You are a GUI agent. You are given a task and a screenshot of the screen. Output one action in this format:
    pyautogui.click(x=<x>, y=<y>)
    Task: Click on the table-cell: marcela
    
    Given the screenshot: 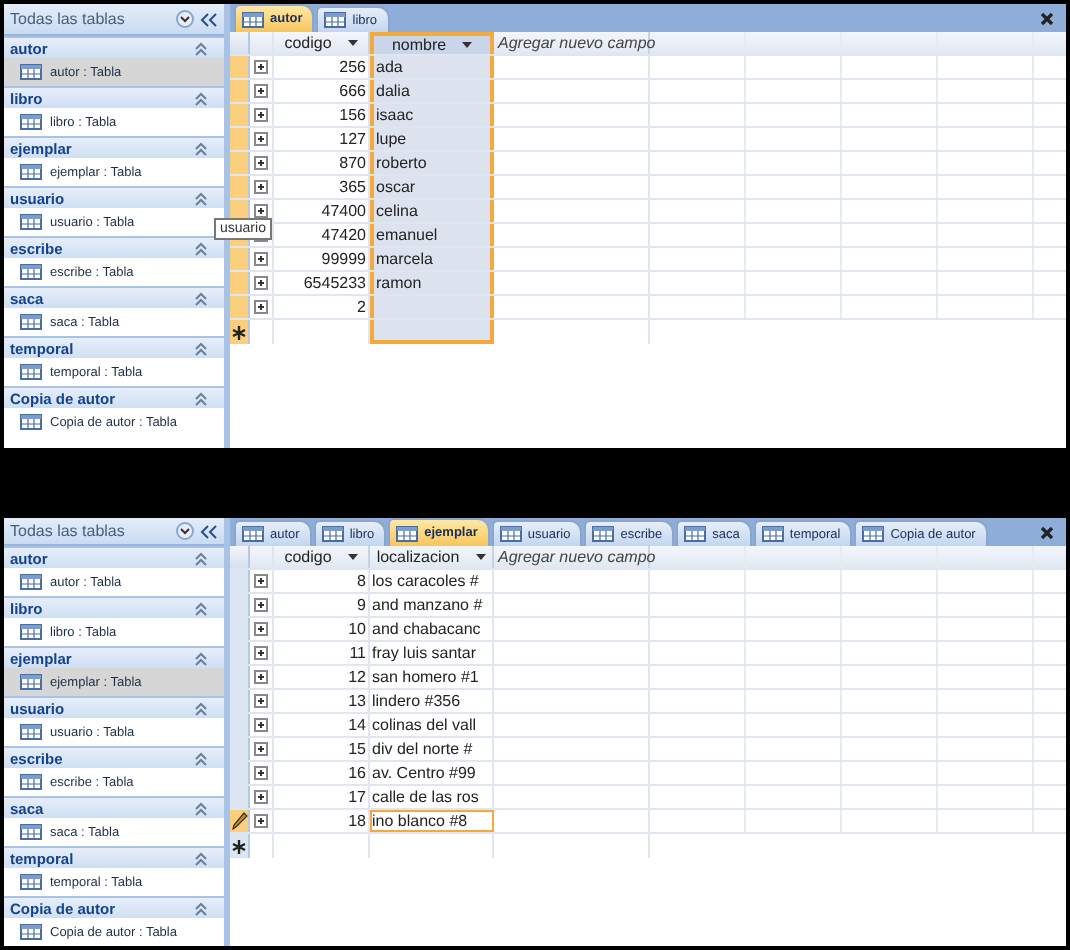 What is the action you would take?
    pyautogui.click(x=432, y=259)
    